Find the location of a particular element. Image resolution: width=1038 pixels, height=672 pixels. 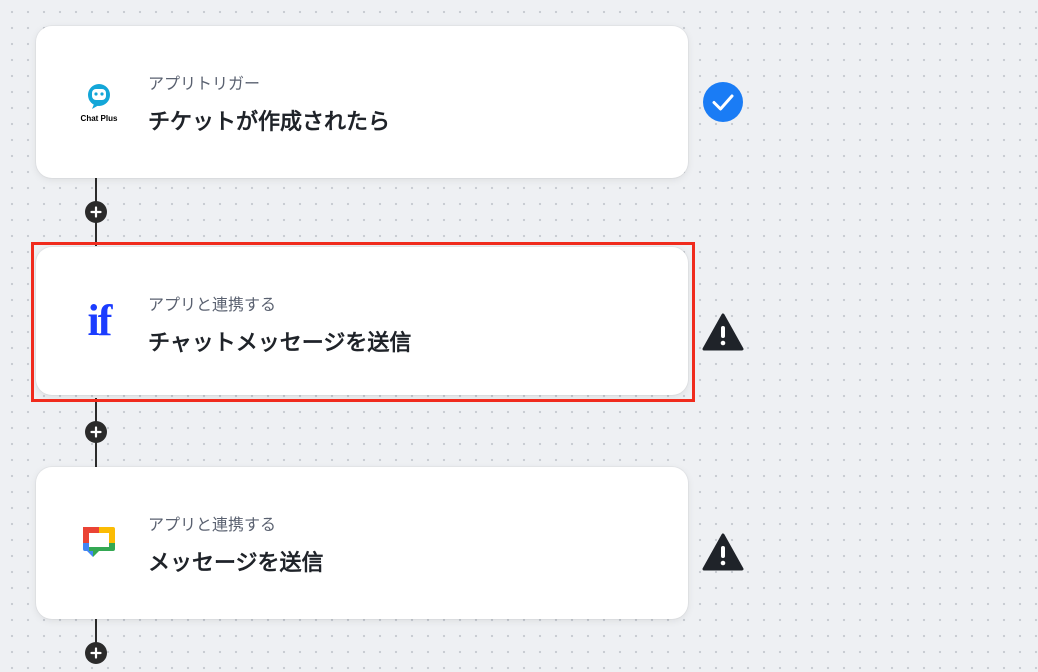

if-logo: if is located at coordinates (100, 320).